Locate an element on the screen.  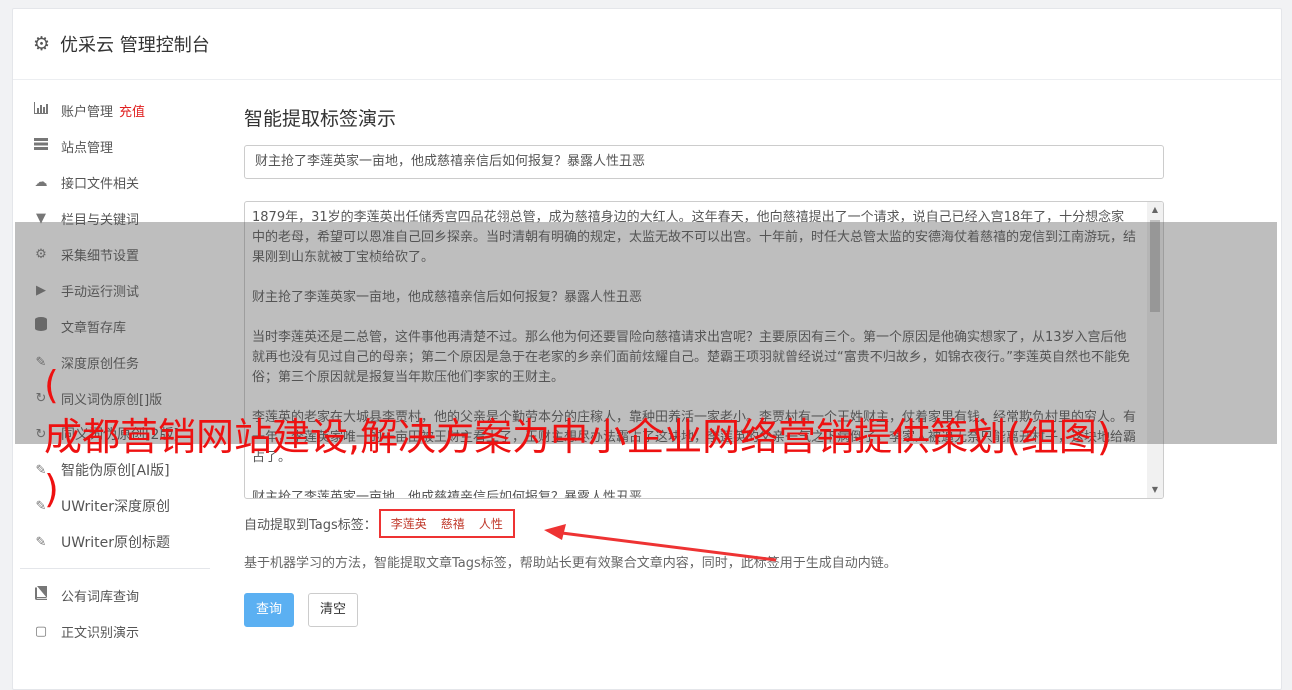
sidebar-divider is located at coordinates (115, 568).